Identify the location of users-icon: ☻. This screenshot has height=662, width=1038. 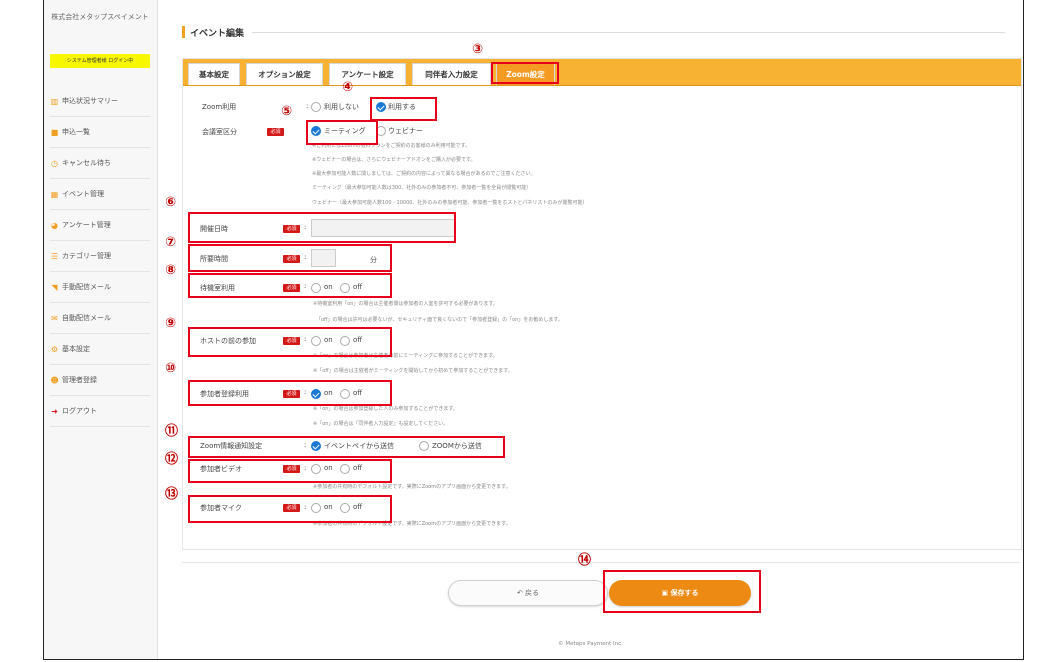
(54, 380).